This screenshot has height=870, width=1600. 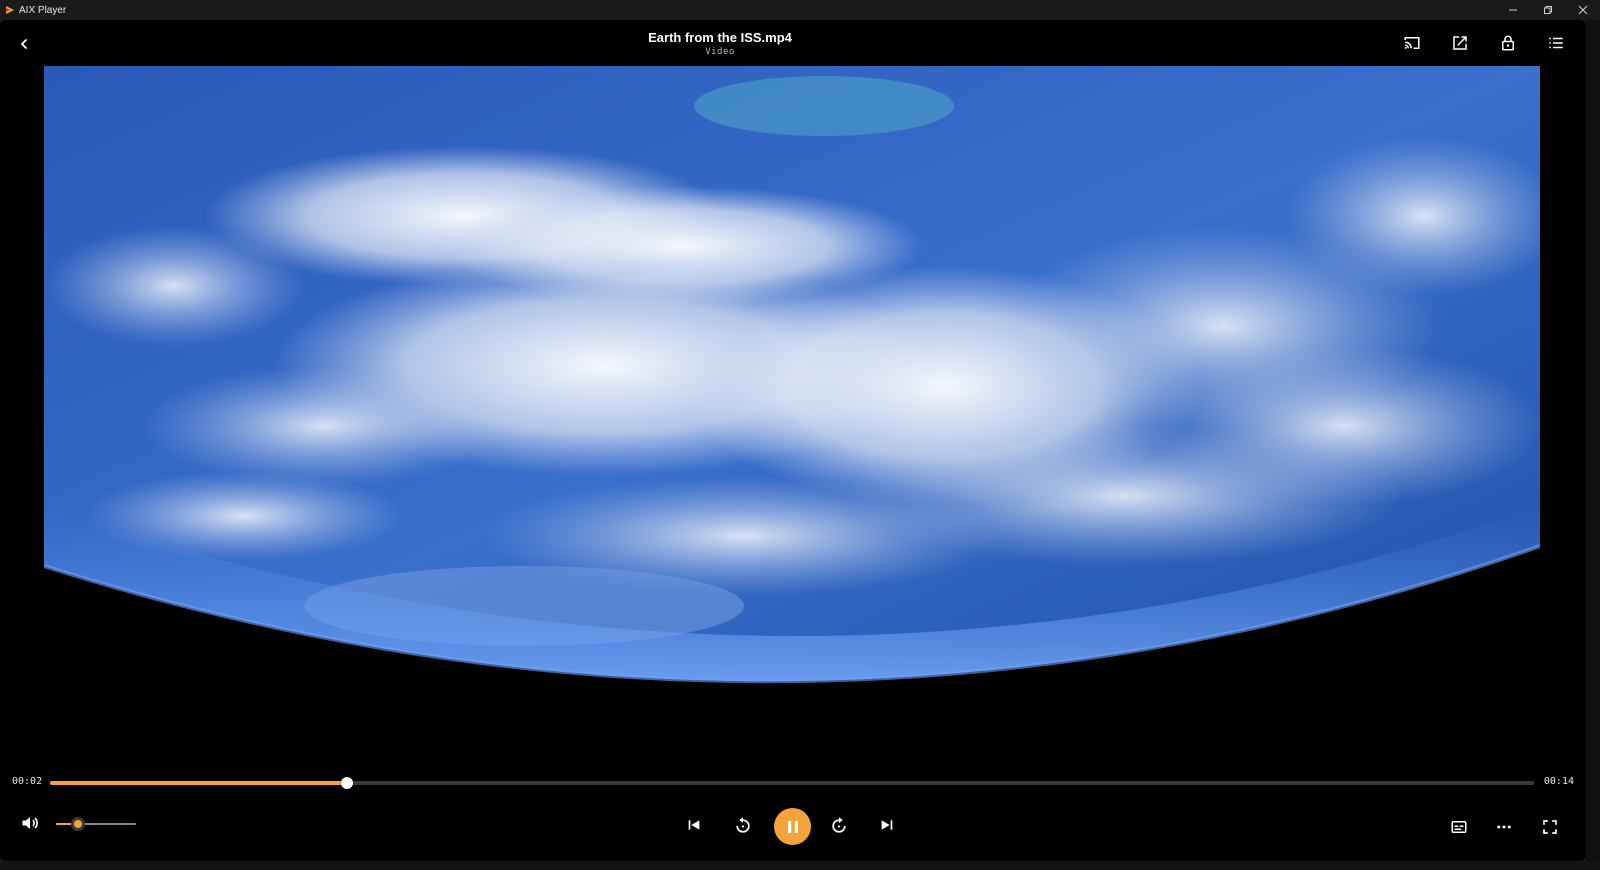 I want to click on fullscreen-button, so click(x=1550, y=827).